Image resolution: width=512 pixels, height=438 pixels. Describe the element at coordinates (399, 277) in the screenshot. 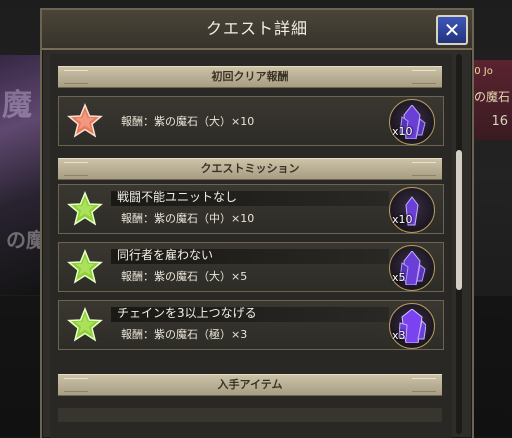

I see `mission-reward-qty: x5` at that location.